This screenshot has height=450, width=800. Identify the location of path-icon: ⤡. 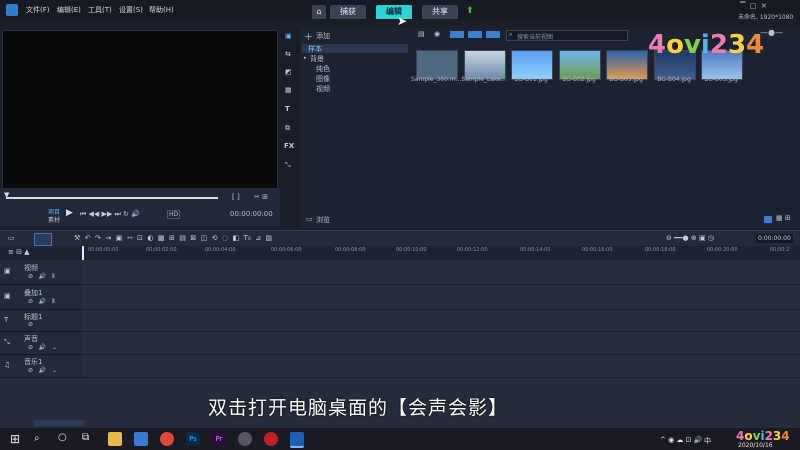
(288, 165).